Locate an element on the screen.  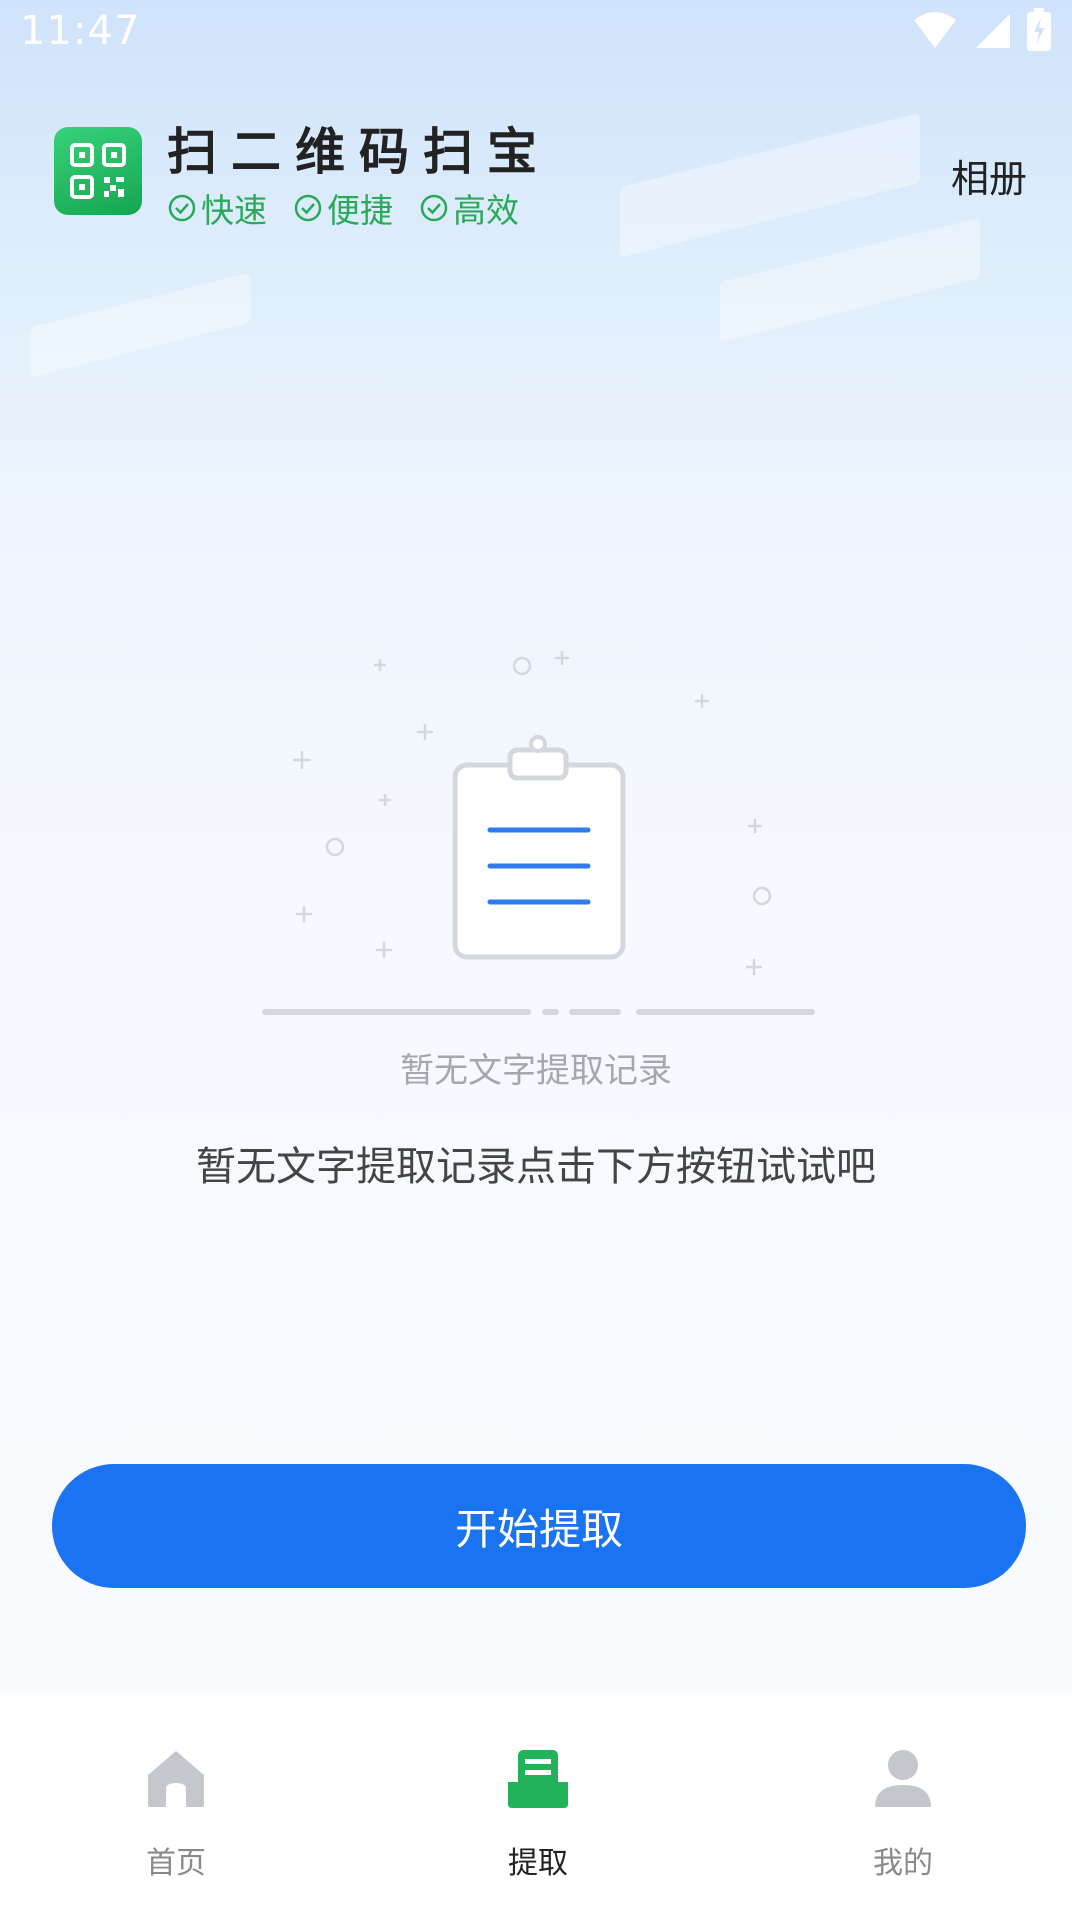
feature-tag-label: 便捷 is located at coordinates (360, 210).